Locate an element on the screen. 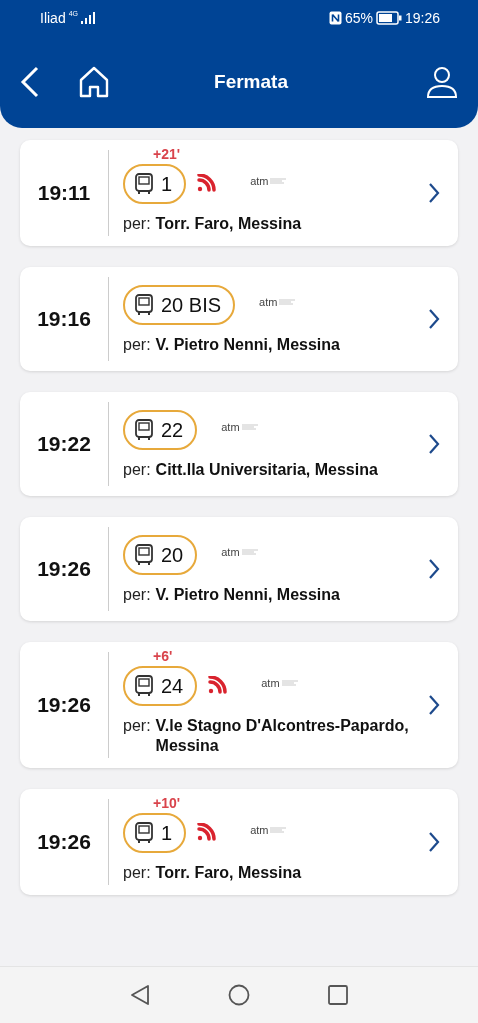 The image size is (478, 1023). delay-time: +6' is located at coordinates (163, 657).